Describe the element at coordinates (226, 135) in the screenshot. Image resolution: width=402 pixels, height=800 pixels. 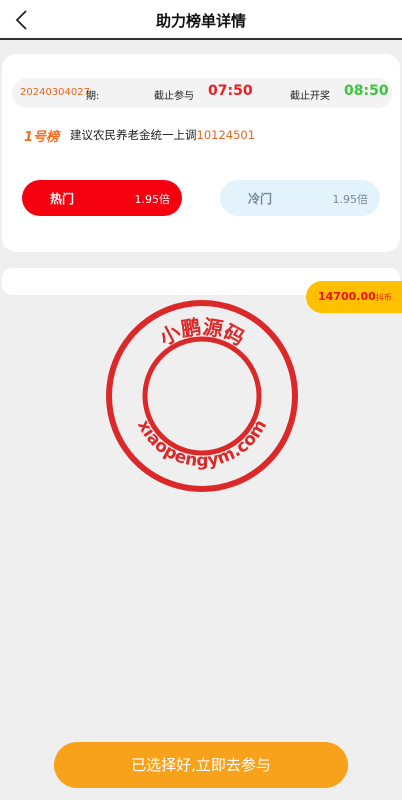
I see `ranking-code: 10124501` at that location.